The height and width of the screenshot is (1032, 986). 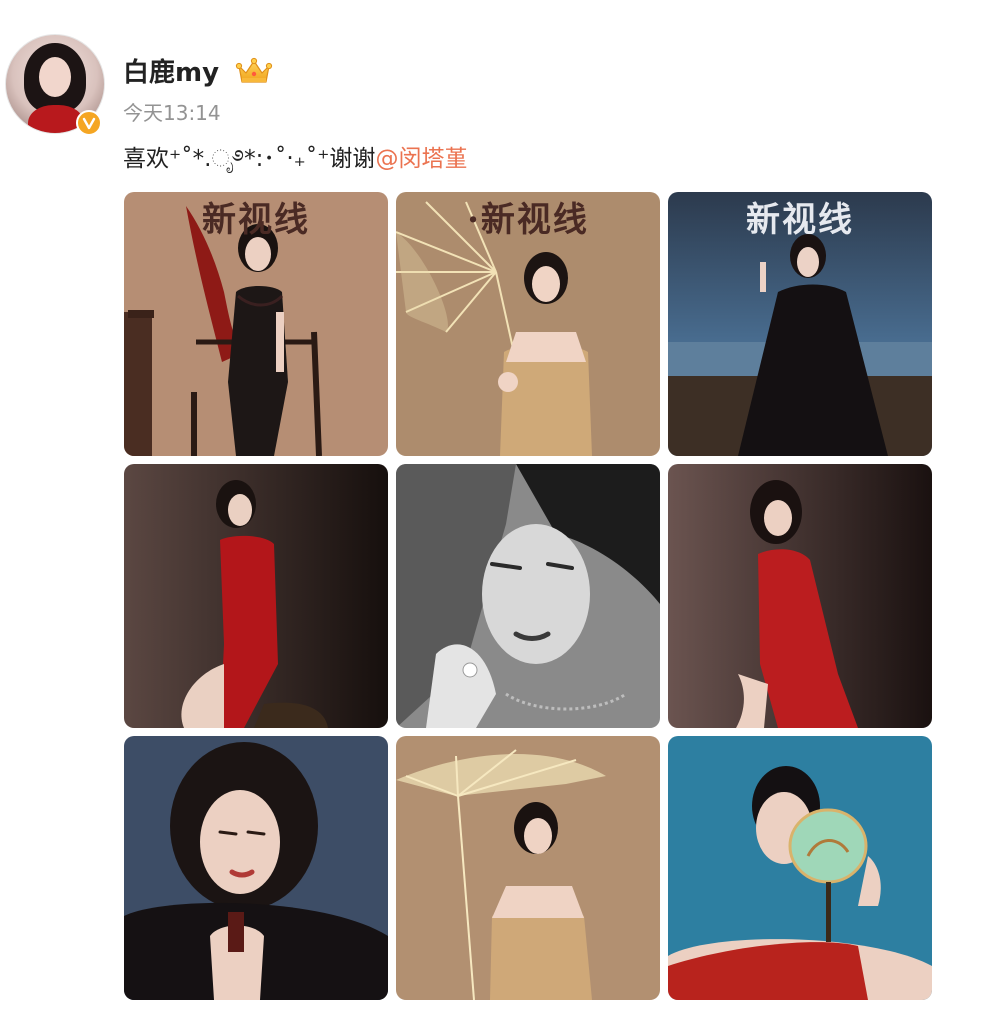 I want to click on crown-icon, so click(x=254, y=72).